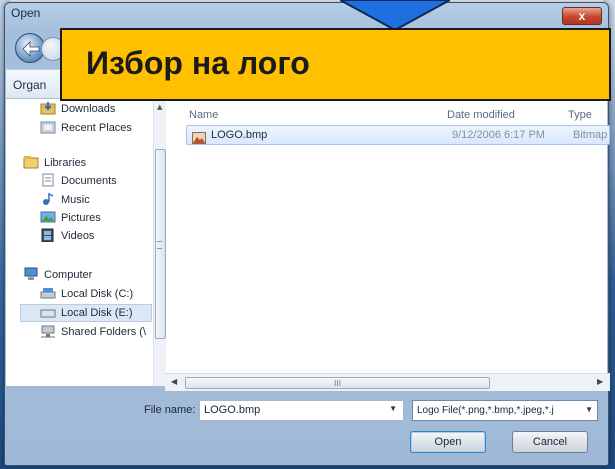  Describe the element at coordinates (31, 162) in the screenshot. I see `libraries-icon` at that location.